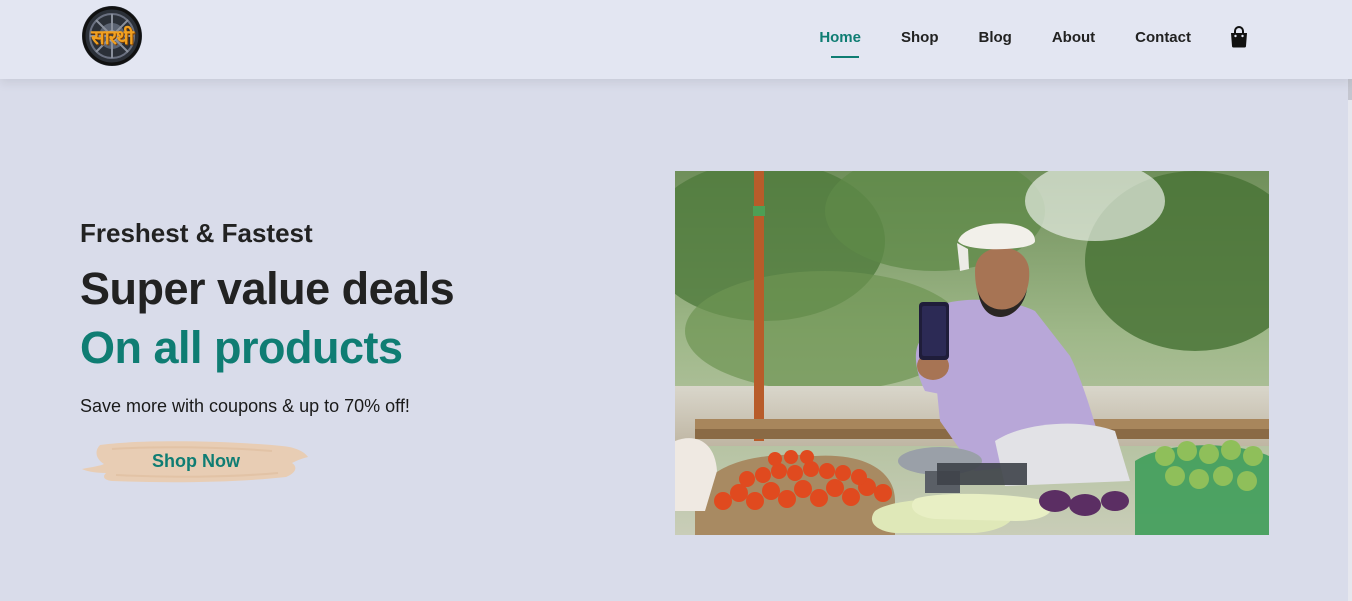  I want to click on shop-now-button: Shop Now, so click(196, 461).